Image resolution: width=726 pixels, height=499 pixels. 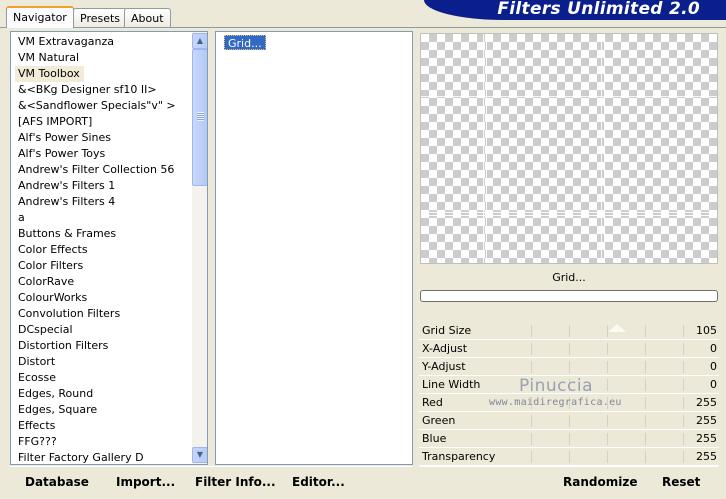 I want to click on tab-navigator: Navigator, so click(x=40, y=17).